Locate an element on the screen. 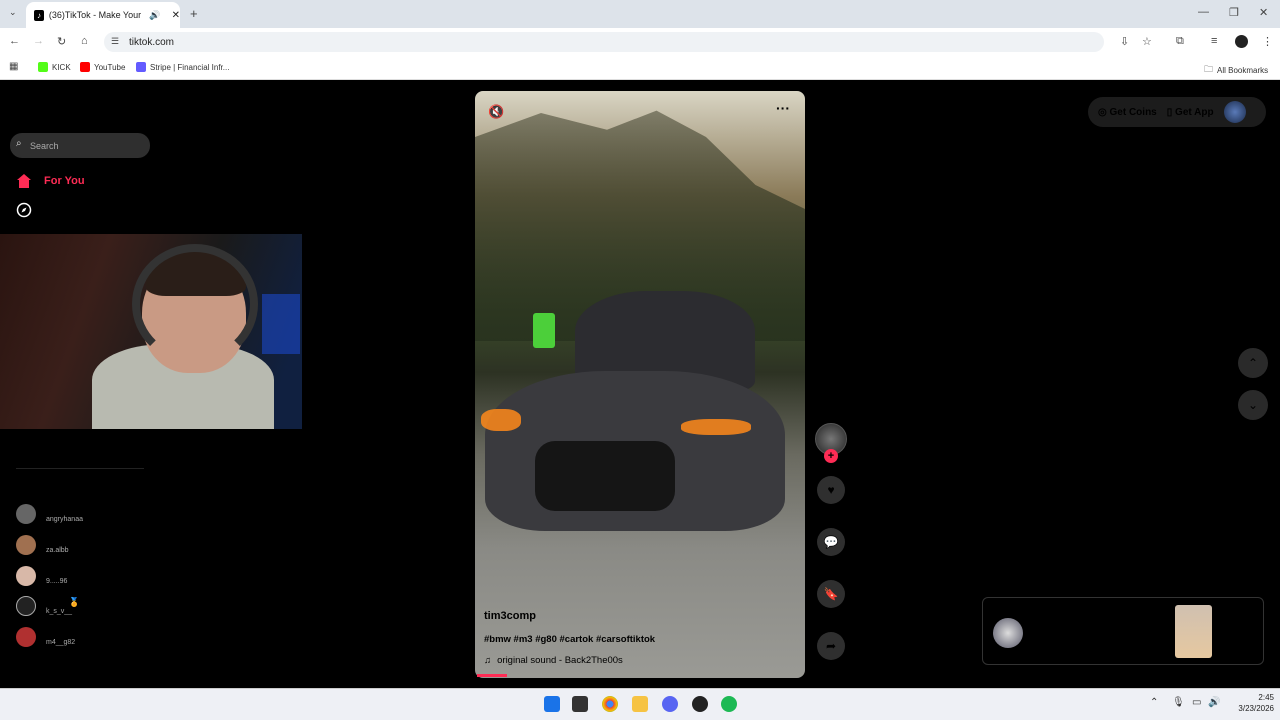 Image resolution: width=1280 pixels, height=720 pixels. music-note-icon: ♫ is located at coordinates (488, 660).